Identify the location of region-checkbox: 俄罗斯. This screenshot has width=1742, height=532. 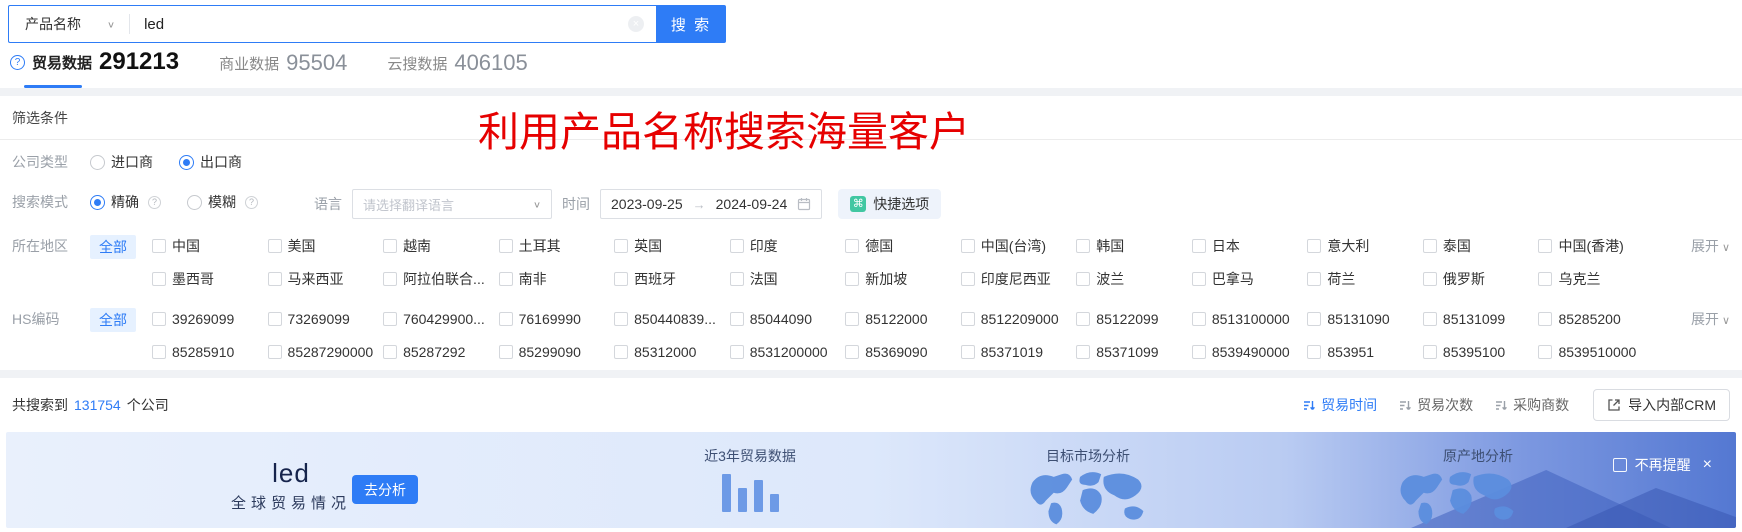
(1480, 279).